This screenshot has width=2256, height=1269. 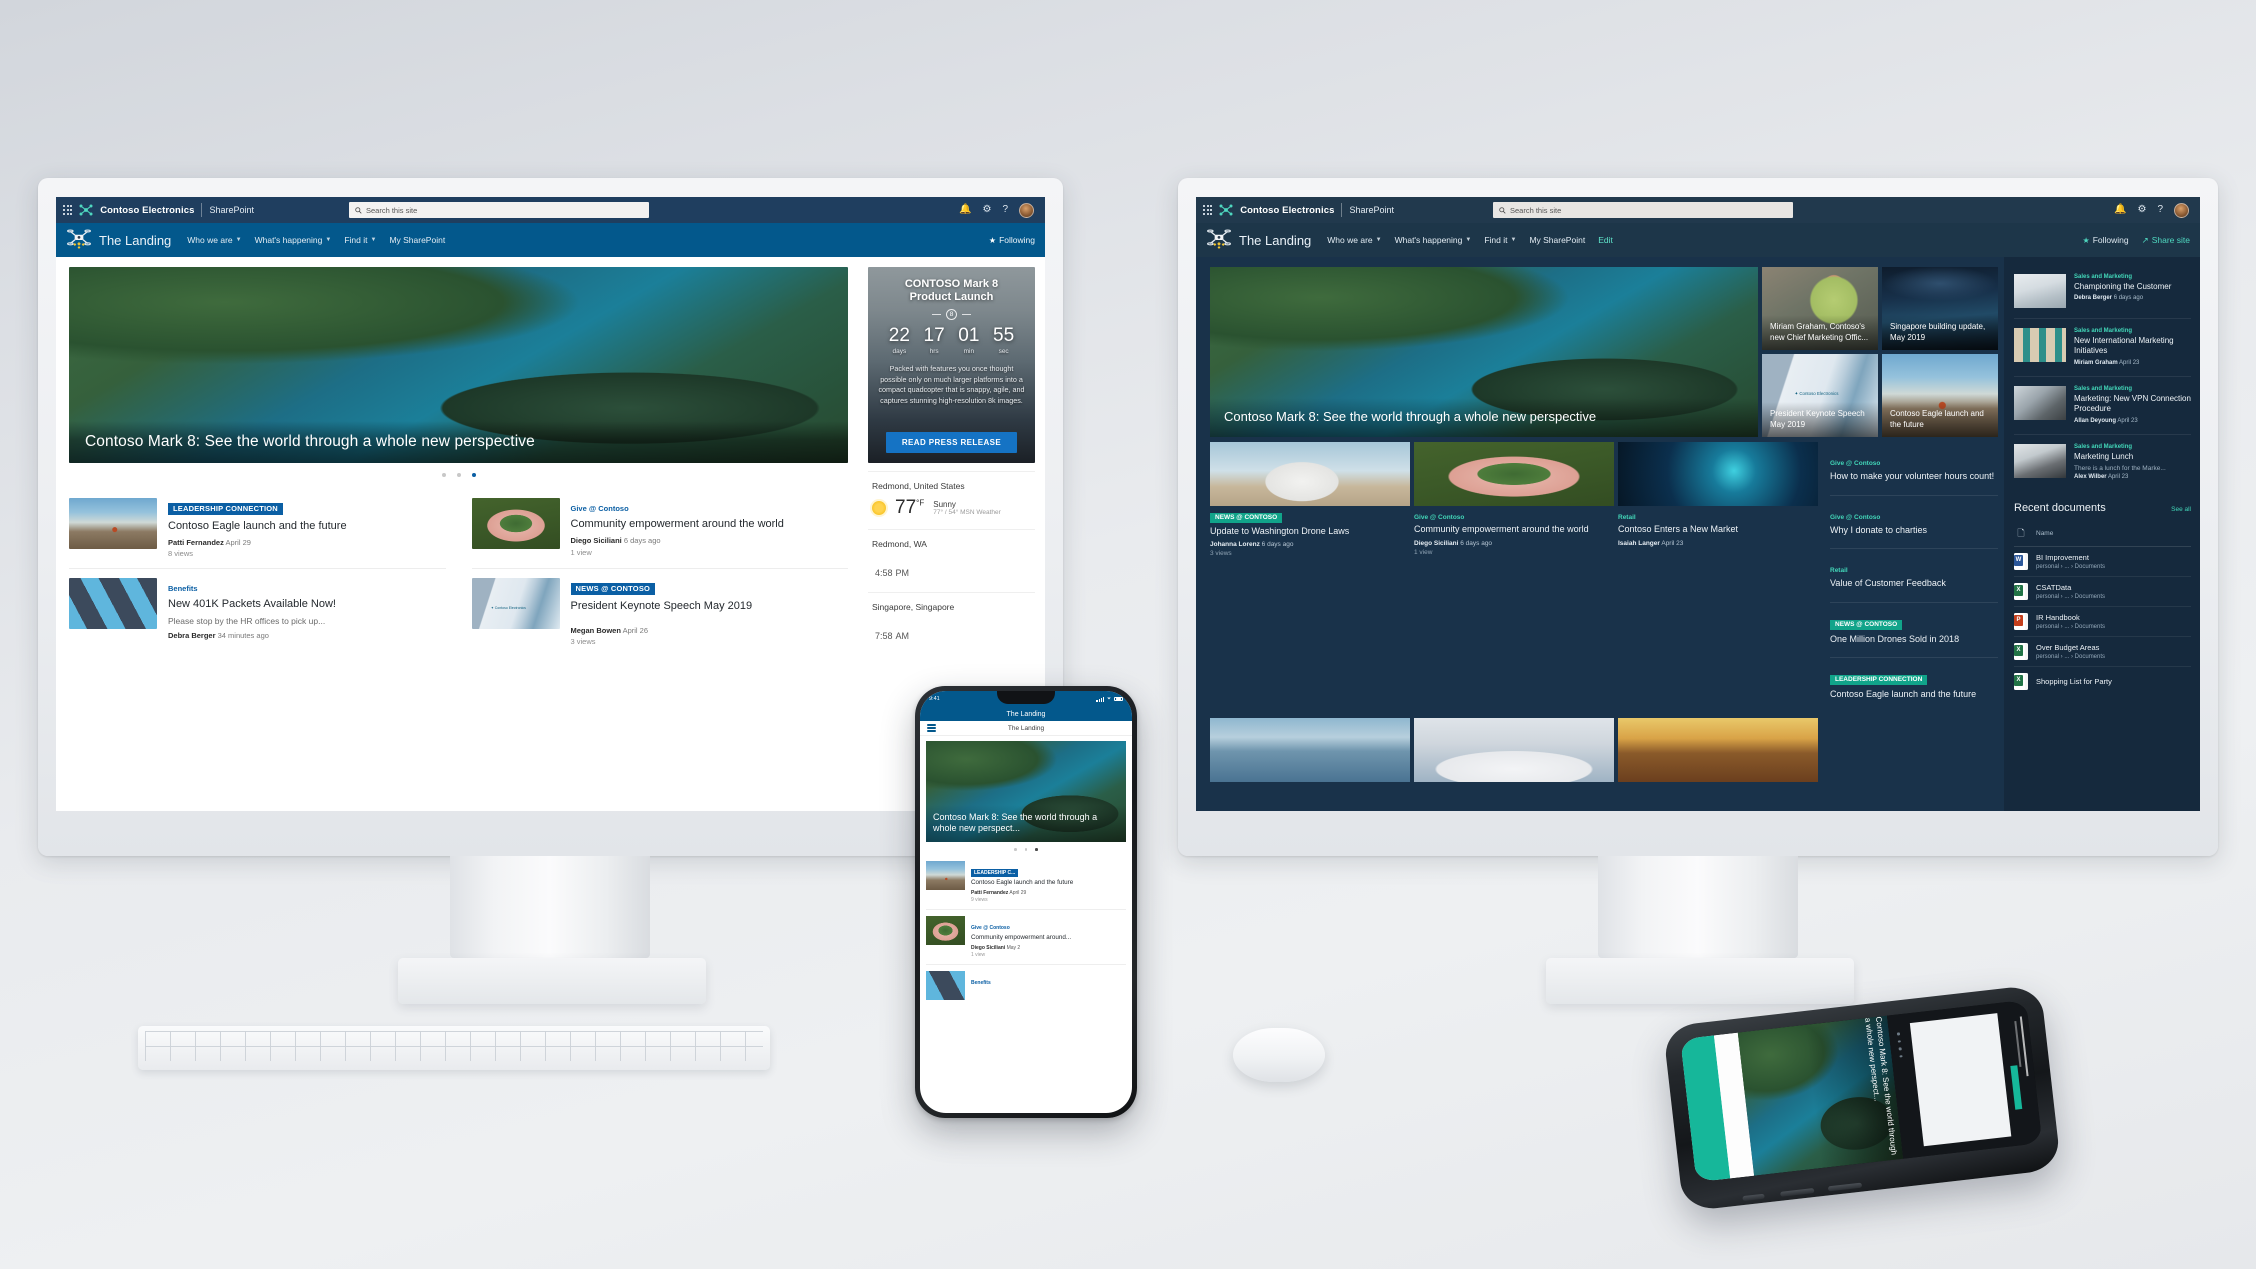 I want to click on news-title: Contoso Eagle launch and the future, so click(x=307, y=526).